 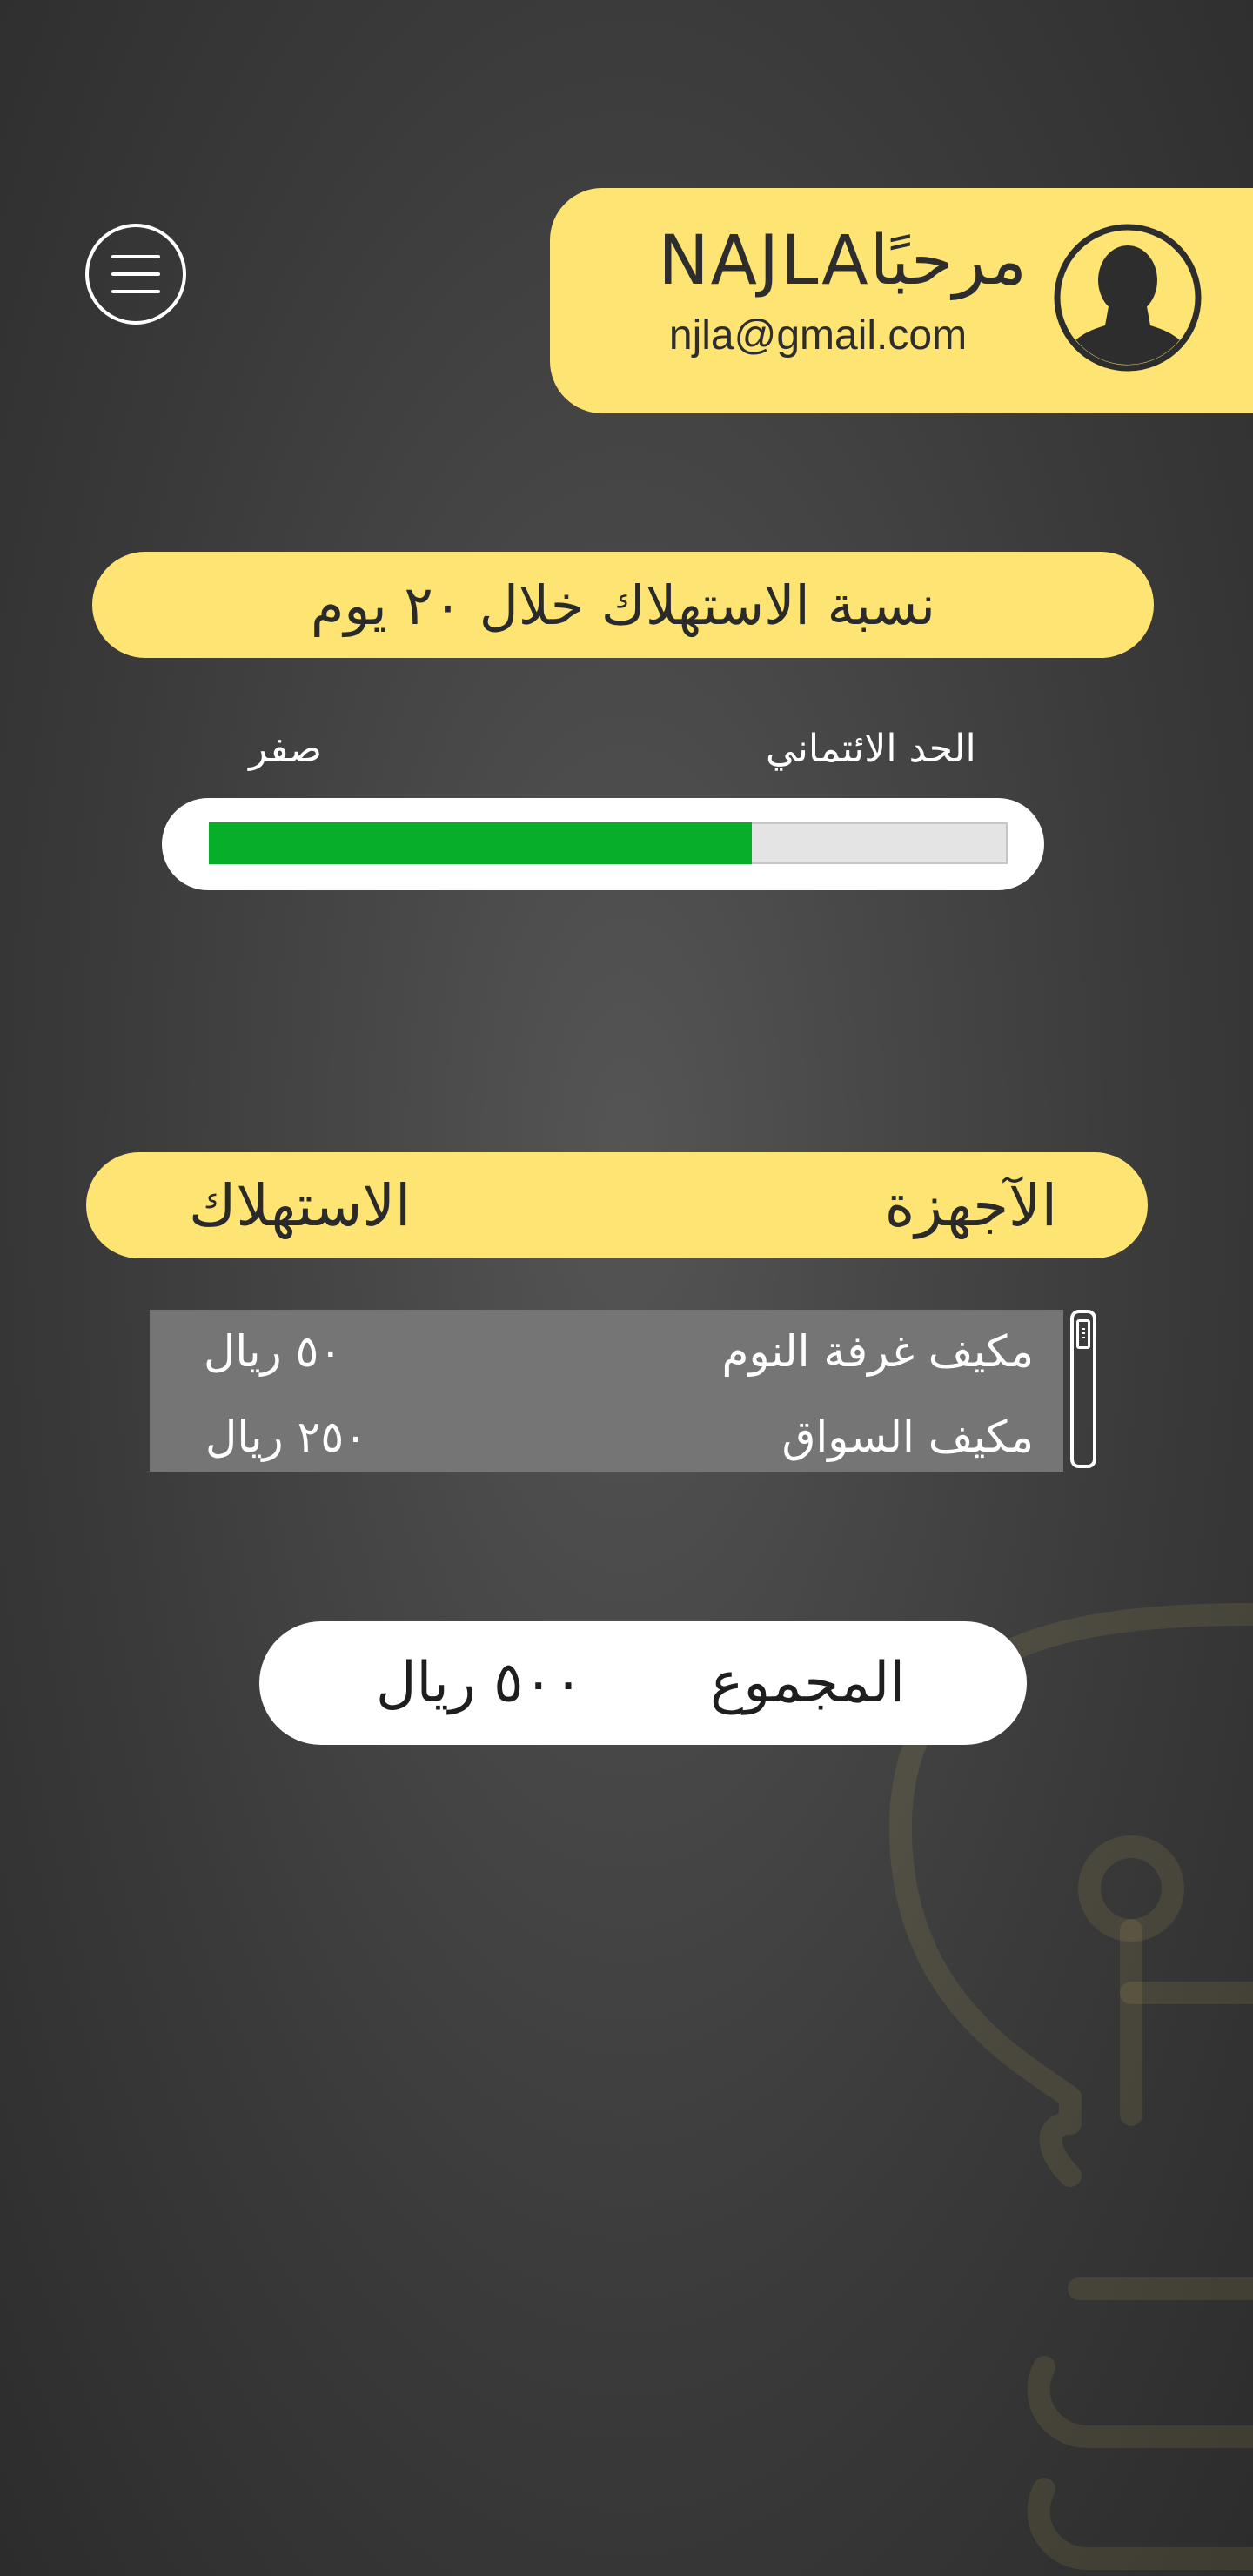 I want to click on total-value: ٥٠٠ ريال, so click(x=480, y=1683).